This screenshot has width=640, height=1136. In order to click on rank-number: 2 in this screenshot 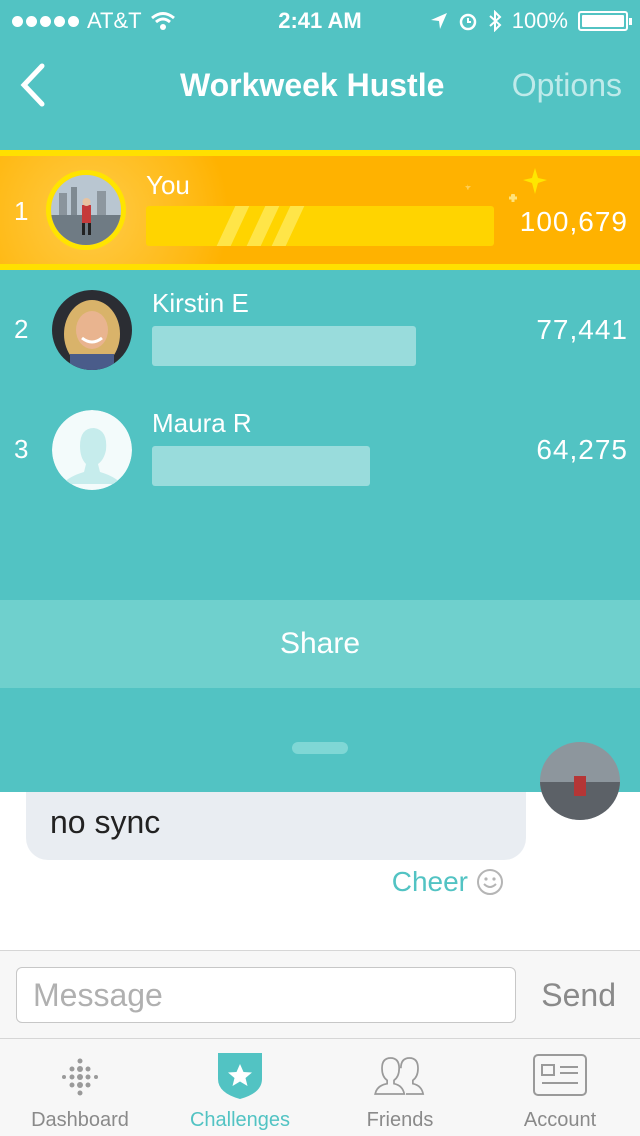, I will do `click(21, 329)`.